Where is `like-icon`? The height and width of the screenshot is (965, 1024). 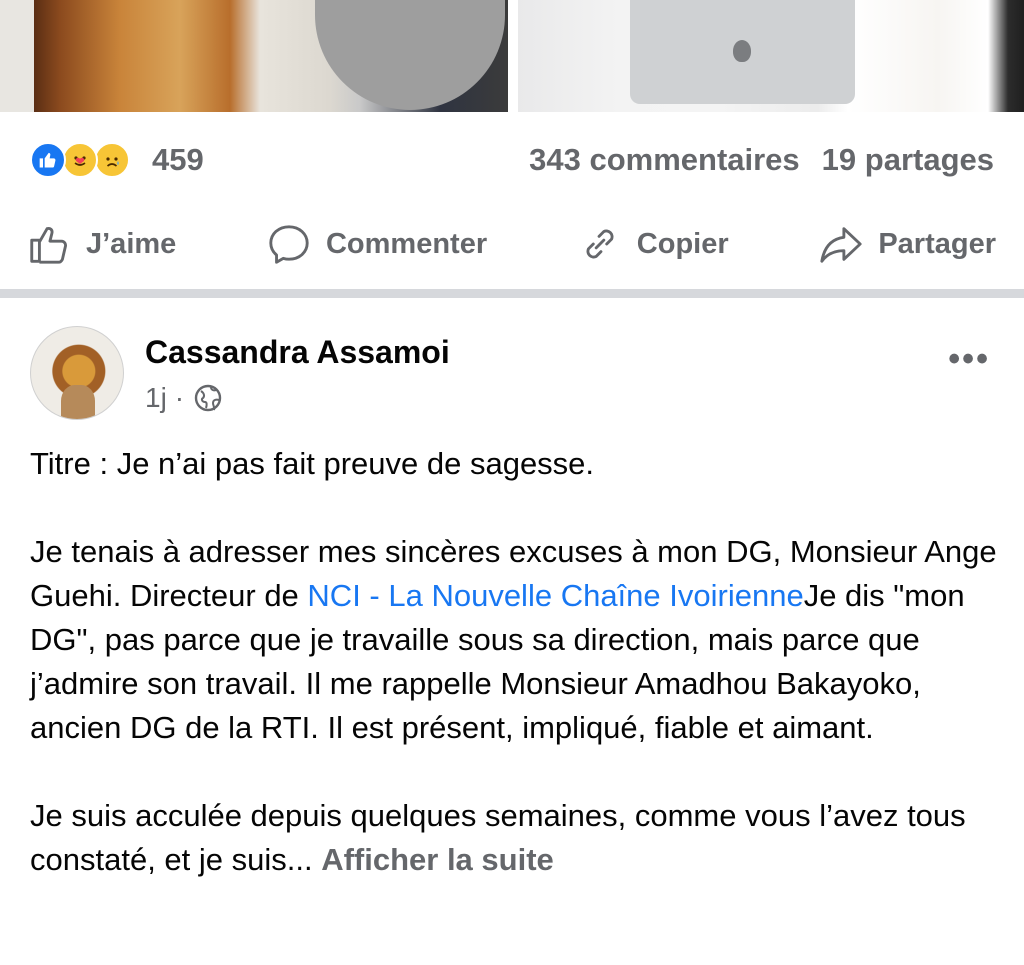
like-icon is located at coordinates (48, 159).